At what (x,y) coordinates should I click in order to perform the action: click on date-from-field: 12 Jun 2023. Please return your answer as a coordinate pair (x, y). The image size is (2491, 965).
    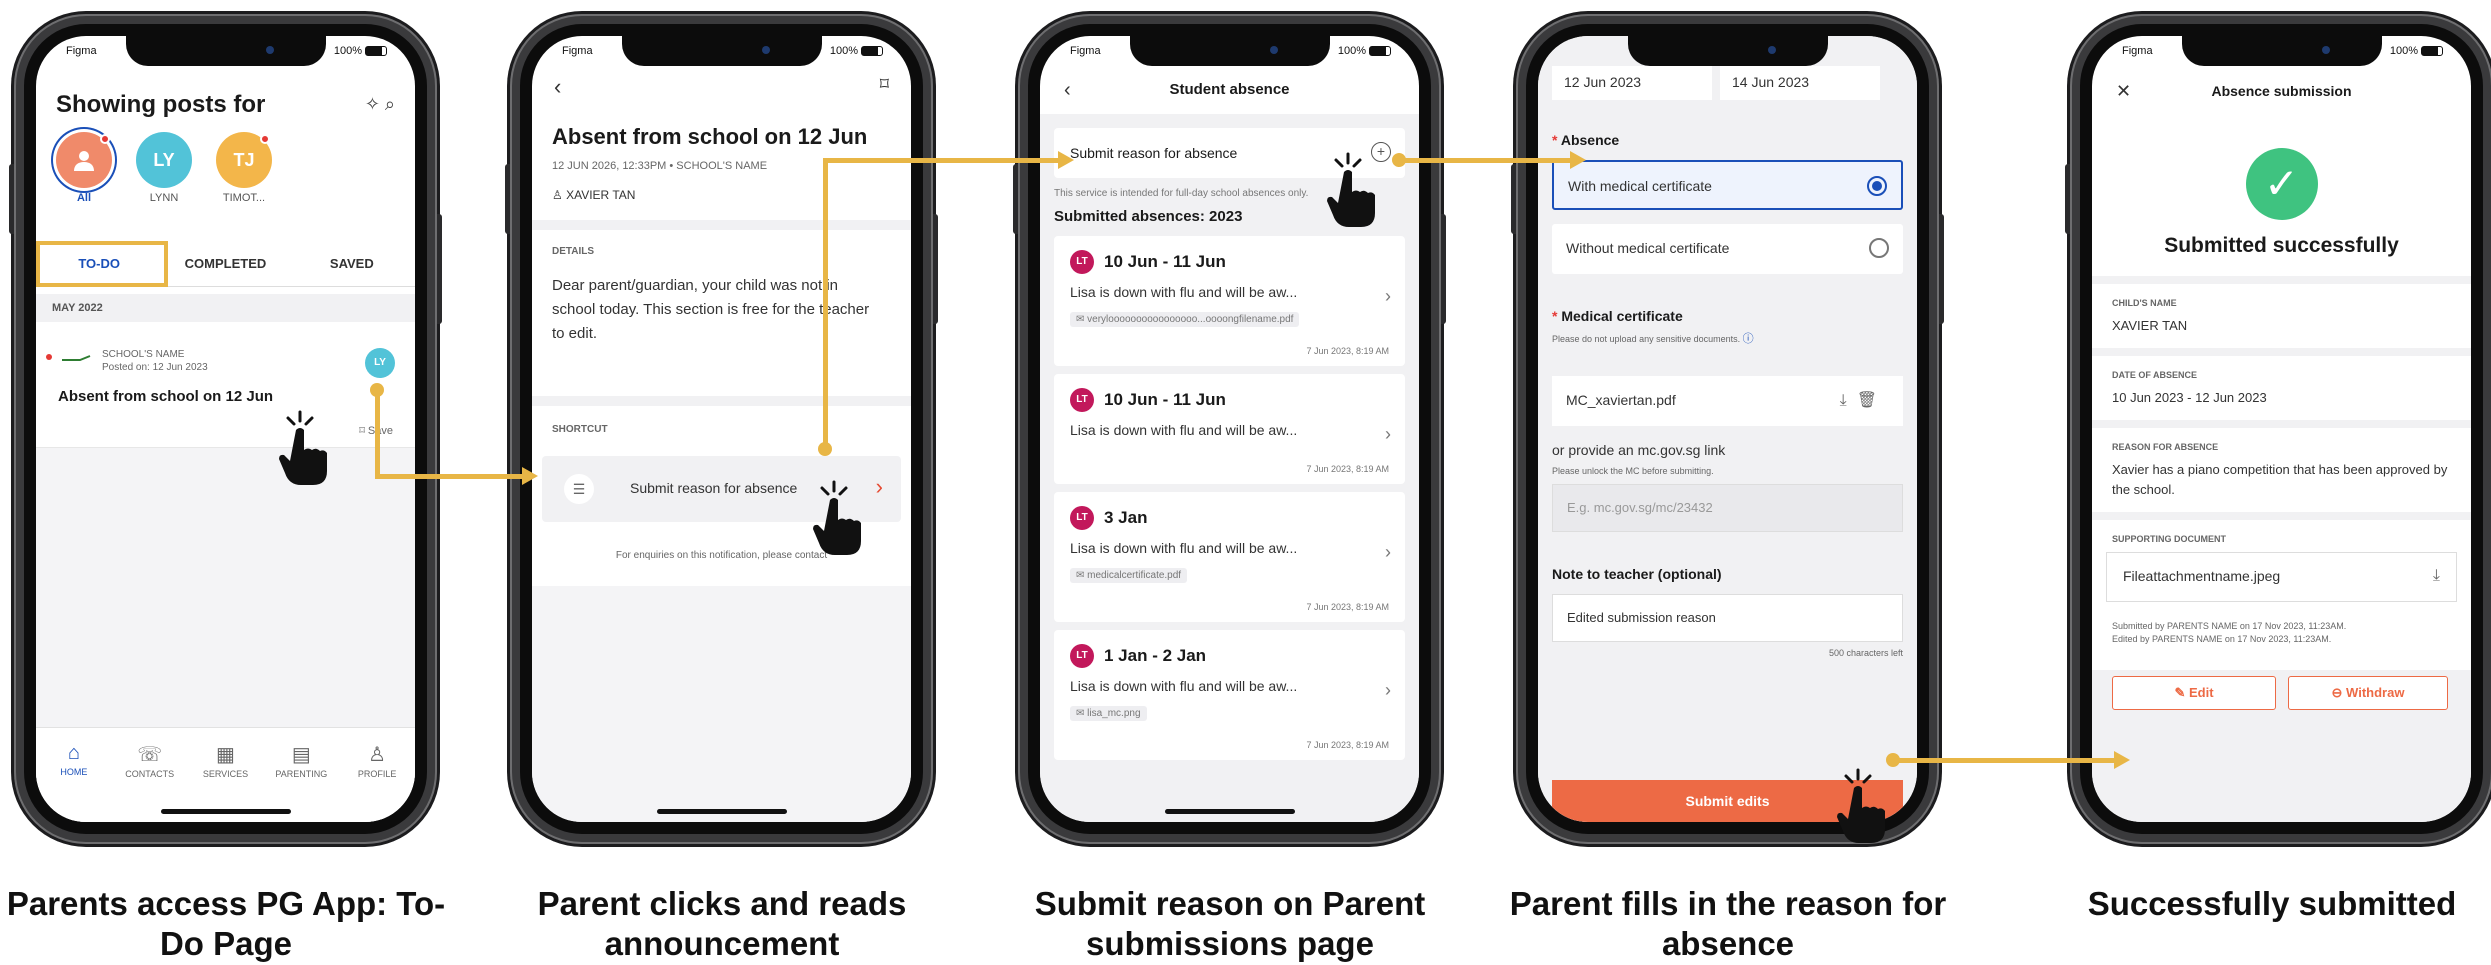
    Looking at the image, I should click on (1632, 83).